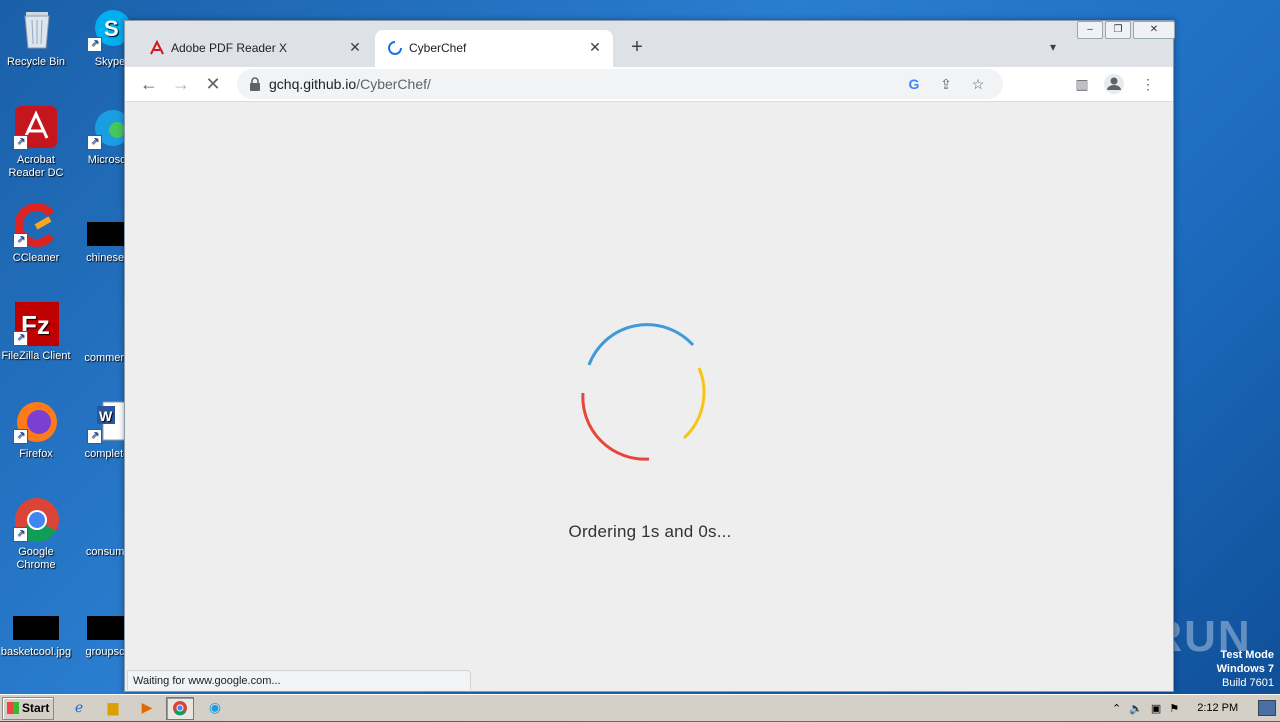  Describe the element at coordinates (180, 708) in the screenshot. I see `chrome-taskbar-icon` at that location.